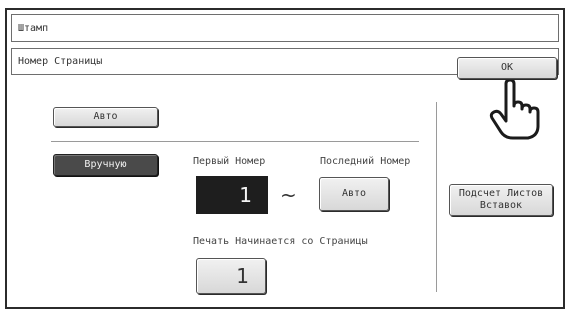  I want to click on dialog-title: Штамп, so click(33, 28).